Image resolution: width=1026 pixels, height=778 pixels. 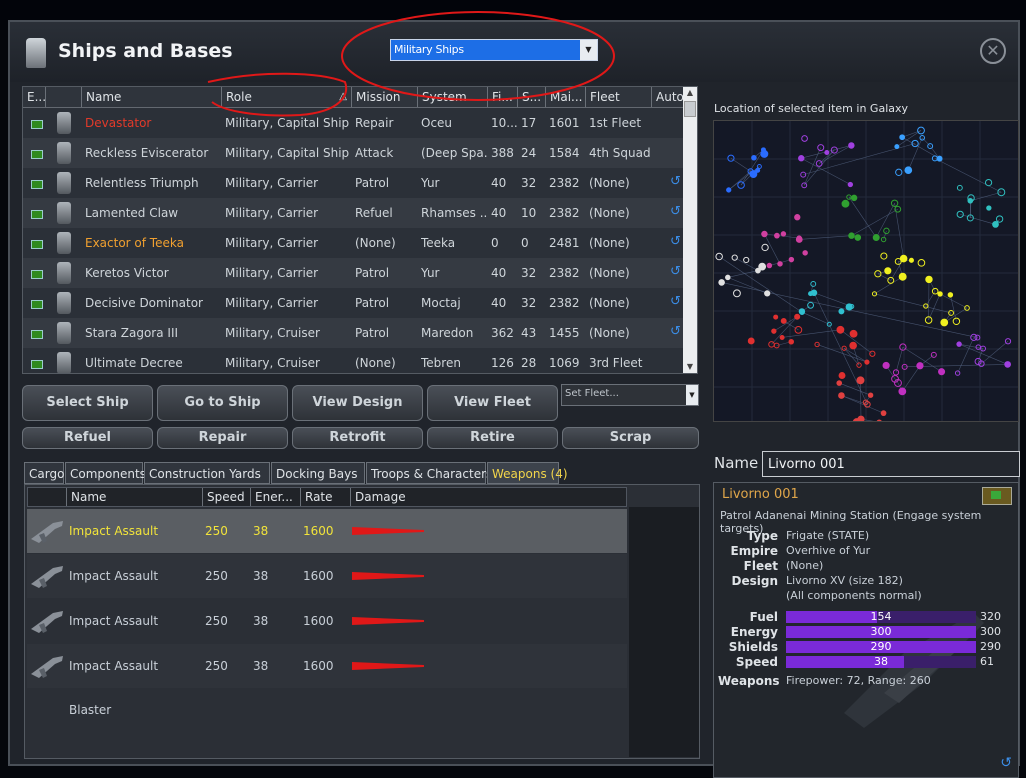 I want to click on ship-filter-value: Military Ships, so click(x=429, y=49).